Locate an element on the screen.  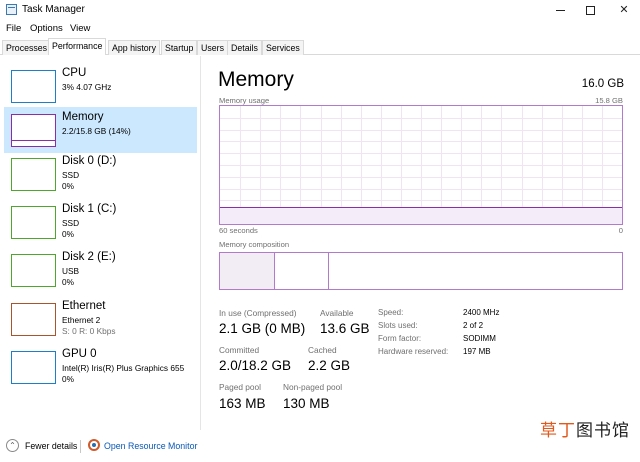
resource-disk-1: Disk 1 (C:) SSD 0% is located at coordinates (100, 222).